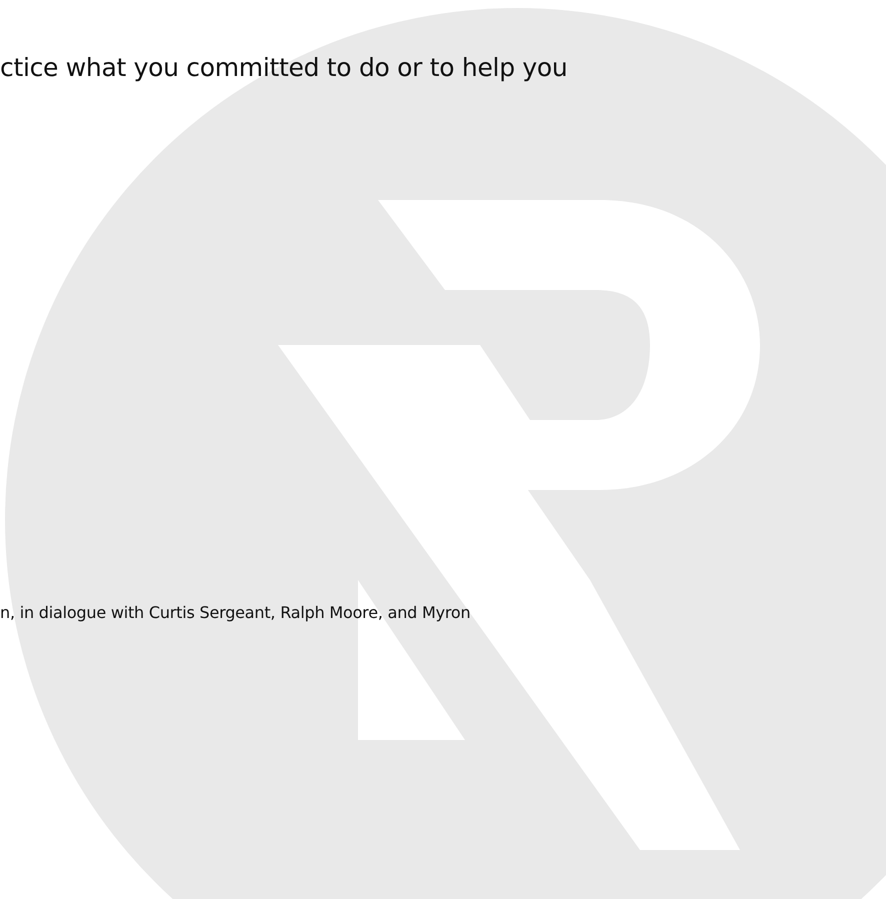  What do you see at coordinates (284, 68) in the screenshot?
I see `body-text: ctice what you committed to do or to help you` at bounding box center [284, 68].